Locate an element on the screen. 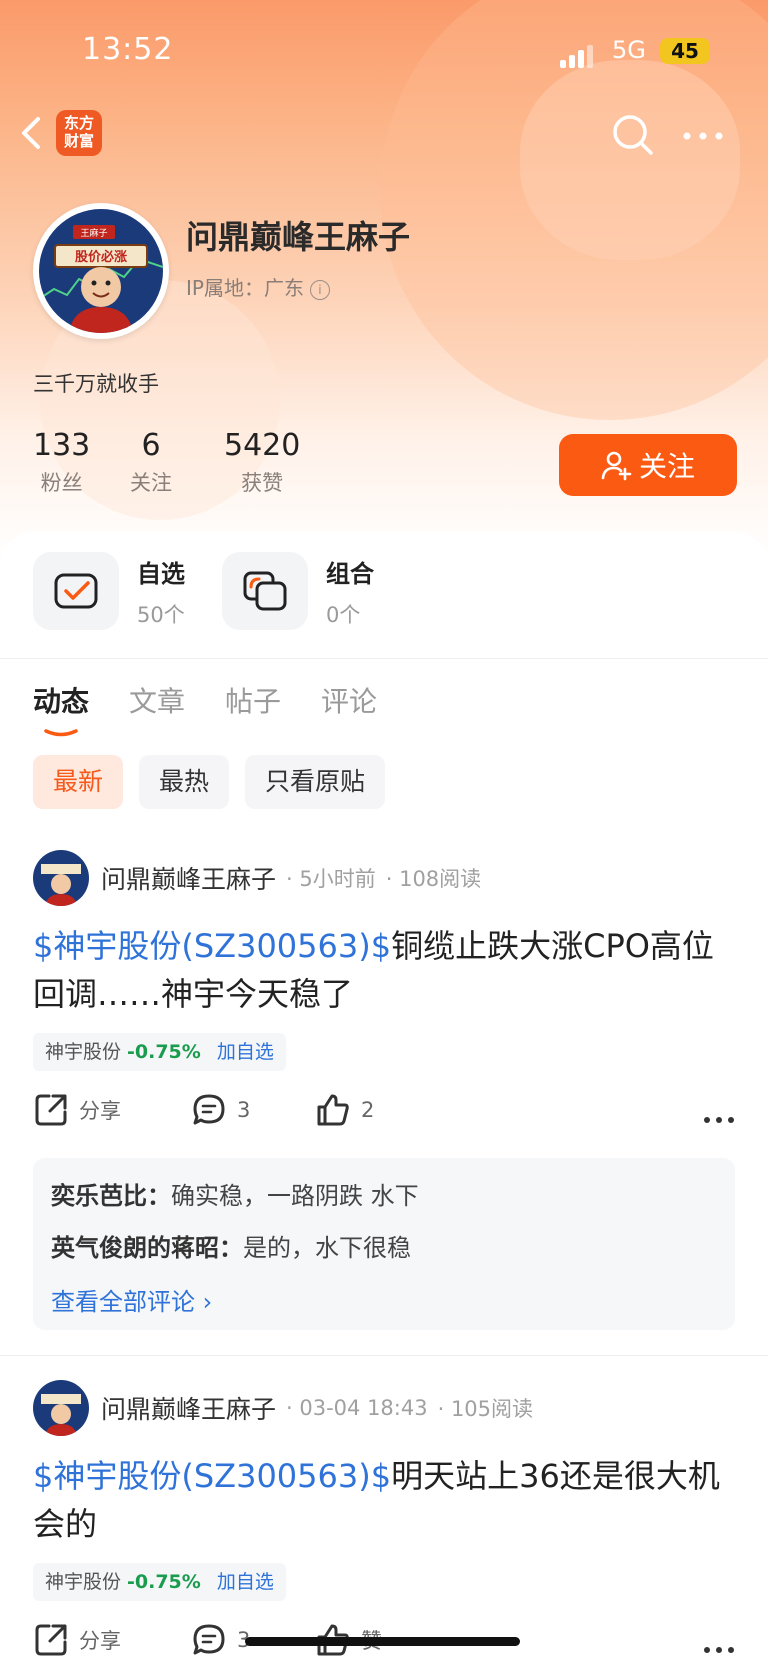 The image size is (768, 1672). comment-item: 奕乐芭比：确实稳，一路阴跌 水下 is located at coordinates (235, 1193).